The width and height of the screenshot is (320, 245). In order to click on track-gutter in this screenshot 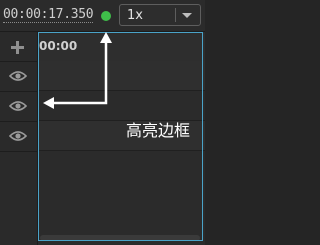, I will do `click(19, 138)`.